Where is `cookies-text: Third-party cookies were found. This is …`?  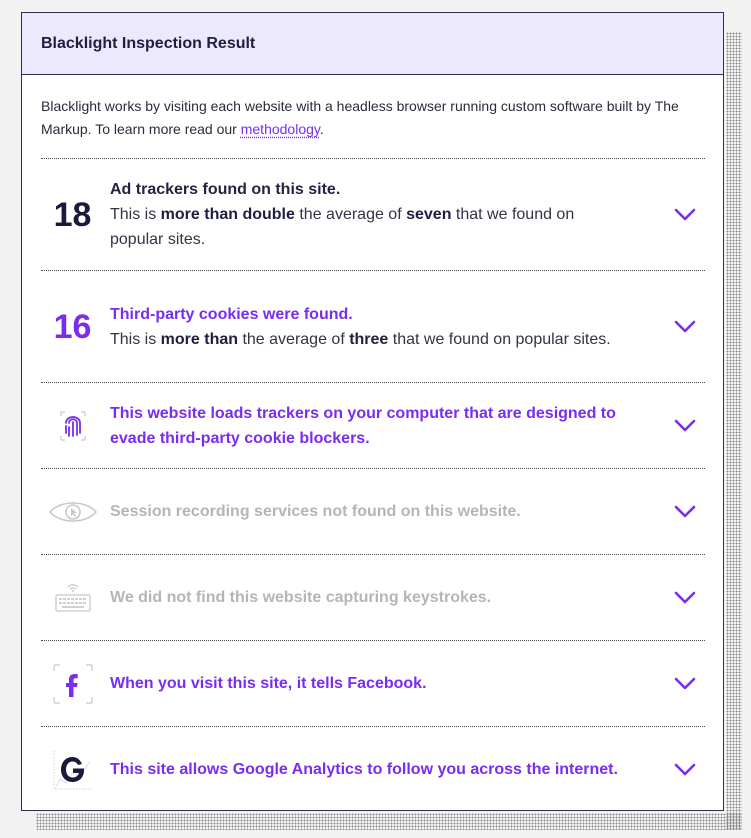
cookies-text: Third-party cookies were found. This is … is located at coordinates (390, 327).